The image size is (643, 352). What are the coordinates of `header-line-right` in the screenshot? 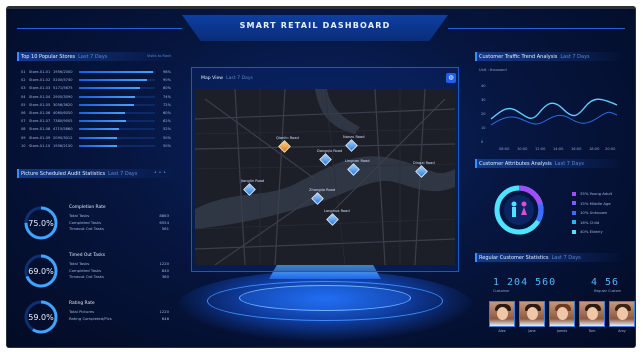 It's located at (536, 28).